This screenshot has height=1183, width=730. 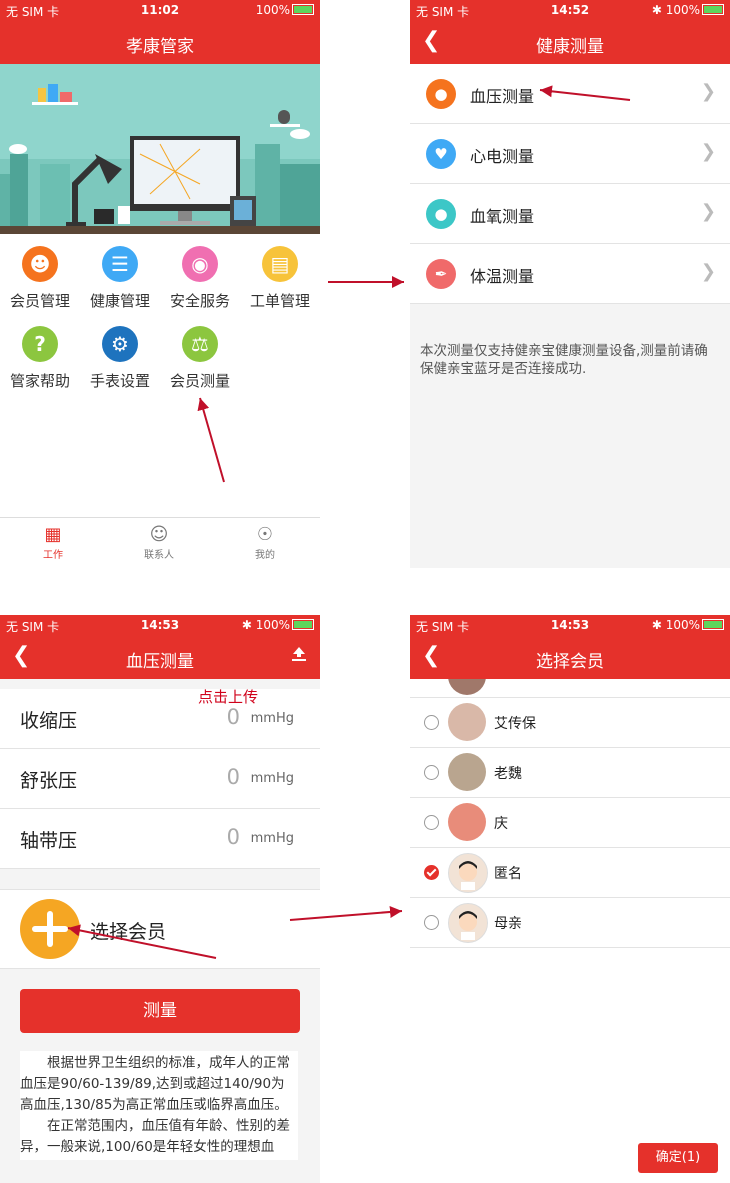 I want to click on add-icon, so click(x=50, y=929).